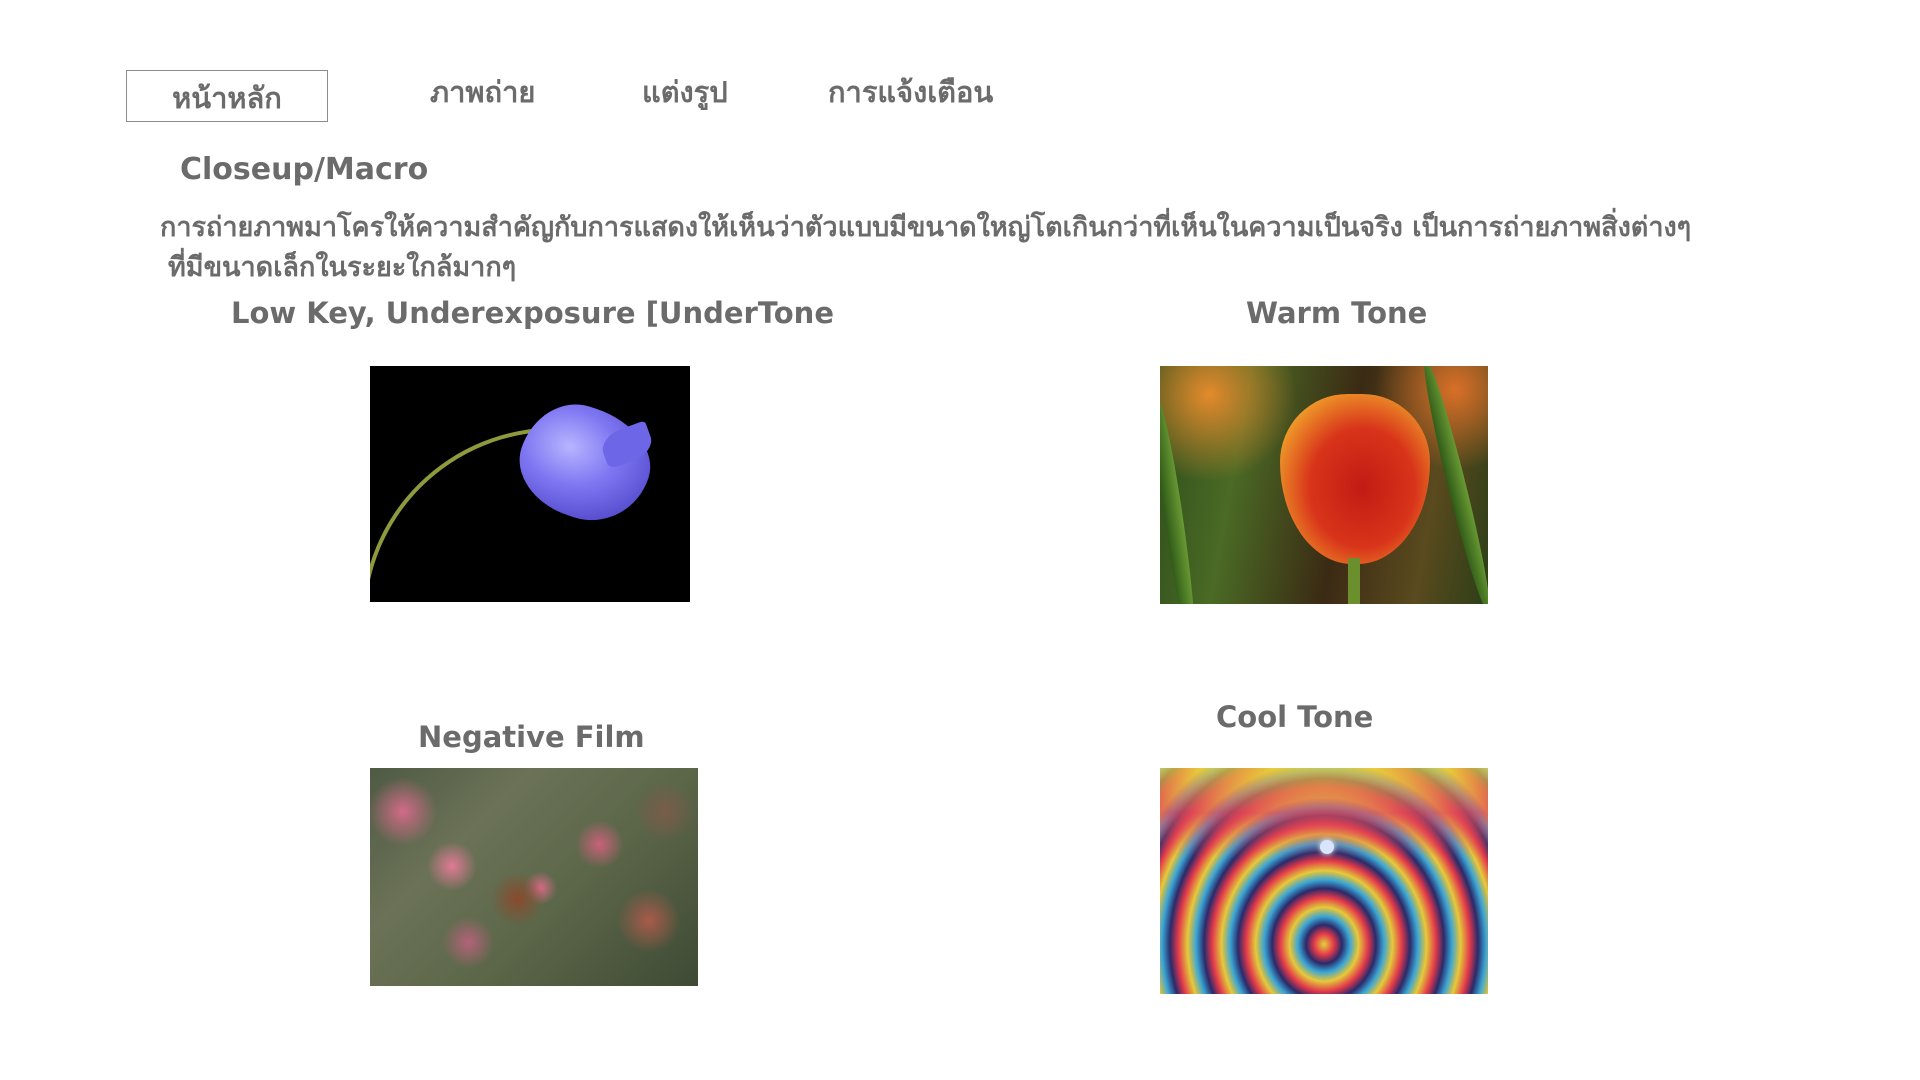  I want to click on tulip-leaf-left, so click(1181, 500).